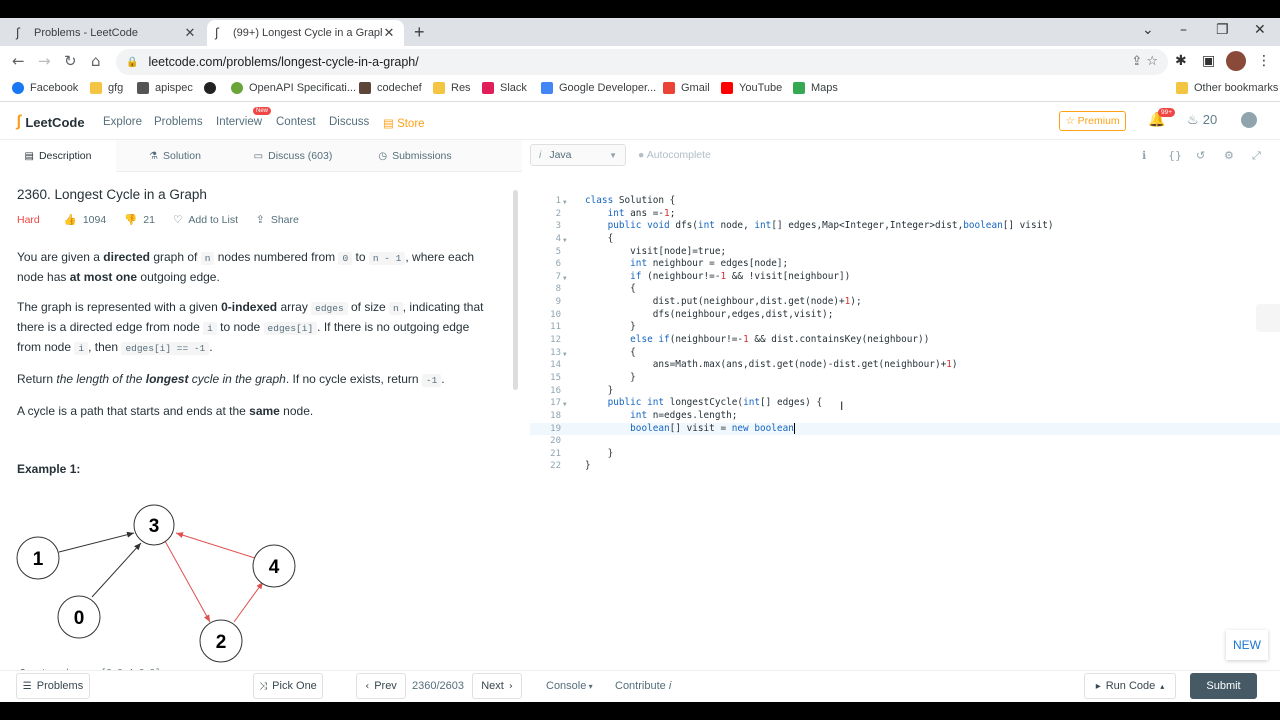 The height and width of the screenshot is (720, 1280). I want to click on nav-interview: Interview, so click(239, 122).